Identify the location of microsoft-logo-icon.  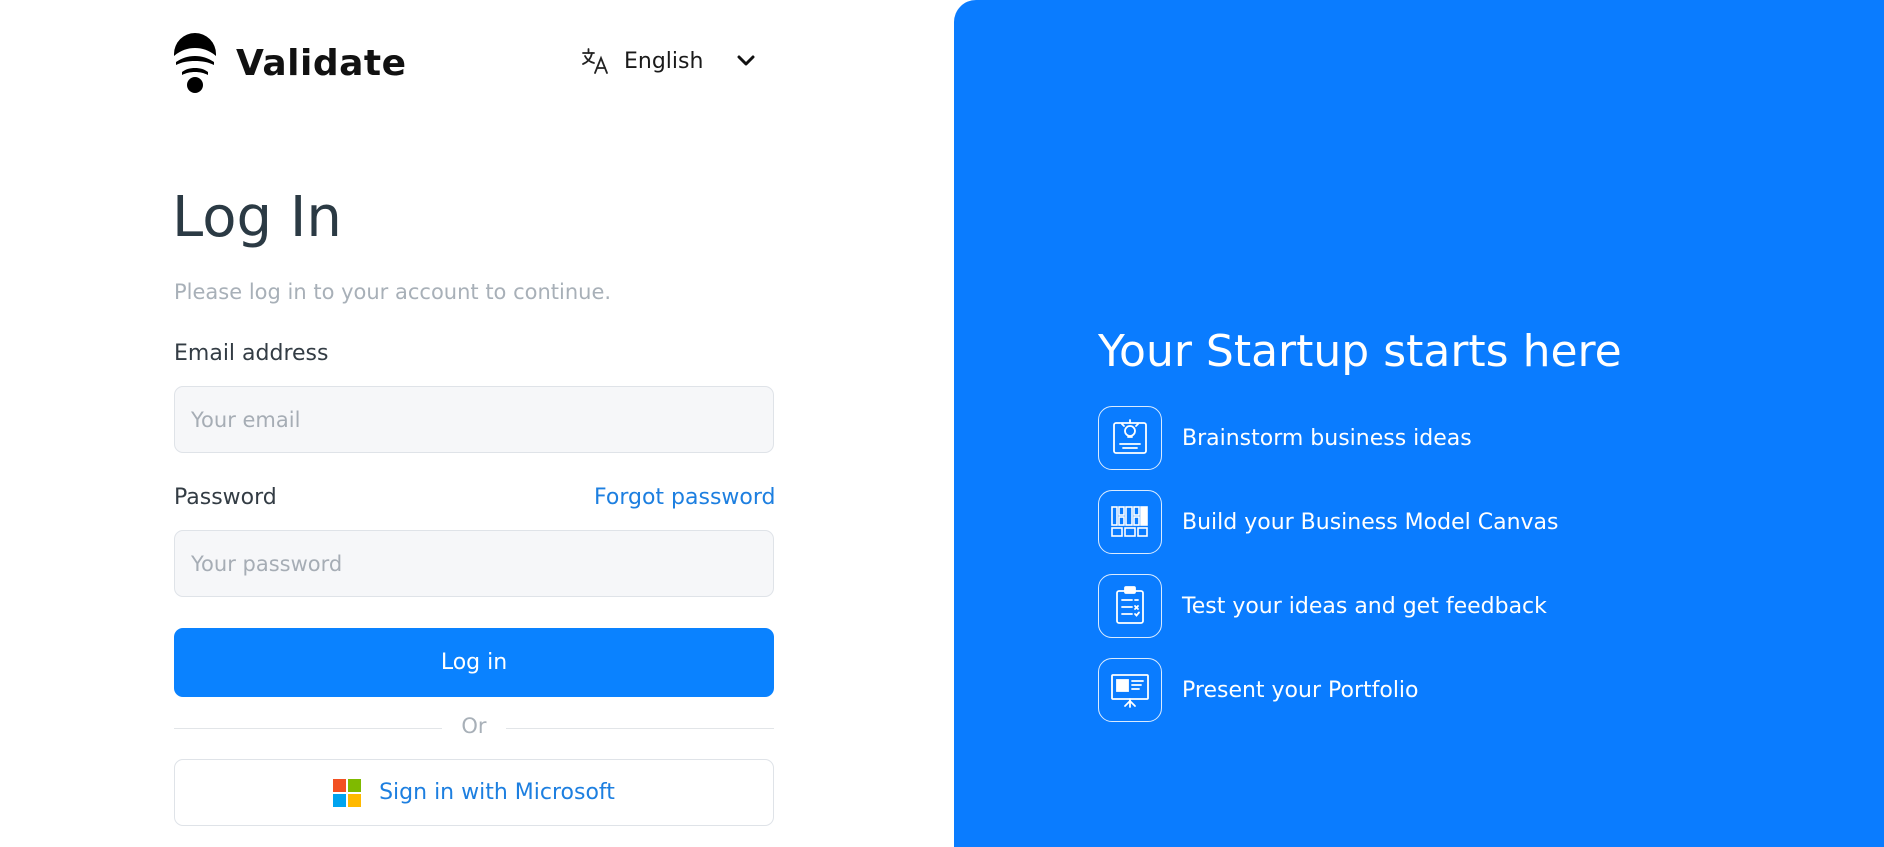
(347, 792).